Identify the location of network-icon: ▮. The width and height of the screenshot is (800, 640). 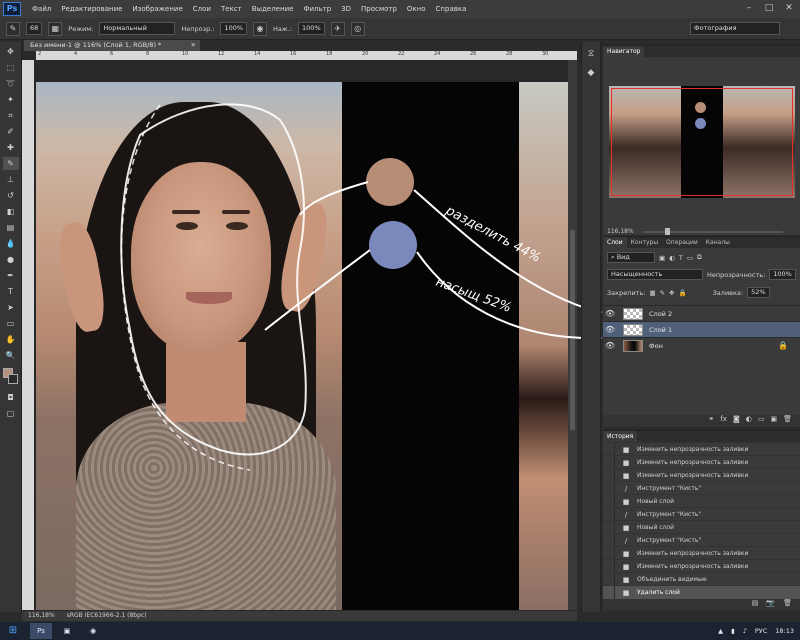
(733, 631).